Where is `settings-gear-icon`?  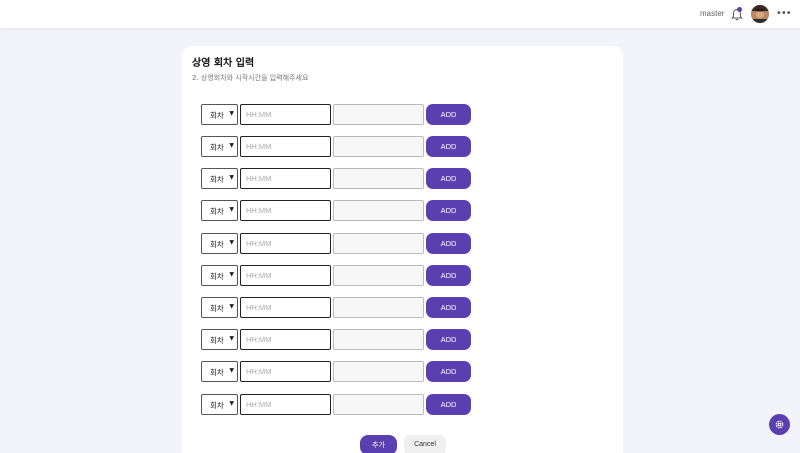
settings-gear-icon is located at coordinates (779, 424).